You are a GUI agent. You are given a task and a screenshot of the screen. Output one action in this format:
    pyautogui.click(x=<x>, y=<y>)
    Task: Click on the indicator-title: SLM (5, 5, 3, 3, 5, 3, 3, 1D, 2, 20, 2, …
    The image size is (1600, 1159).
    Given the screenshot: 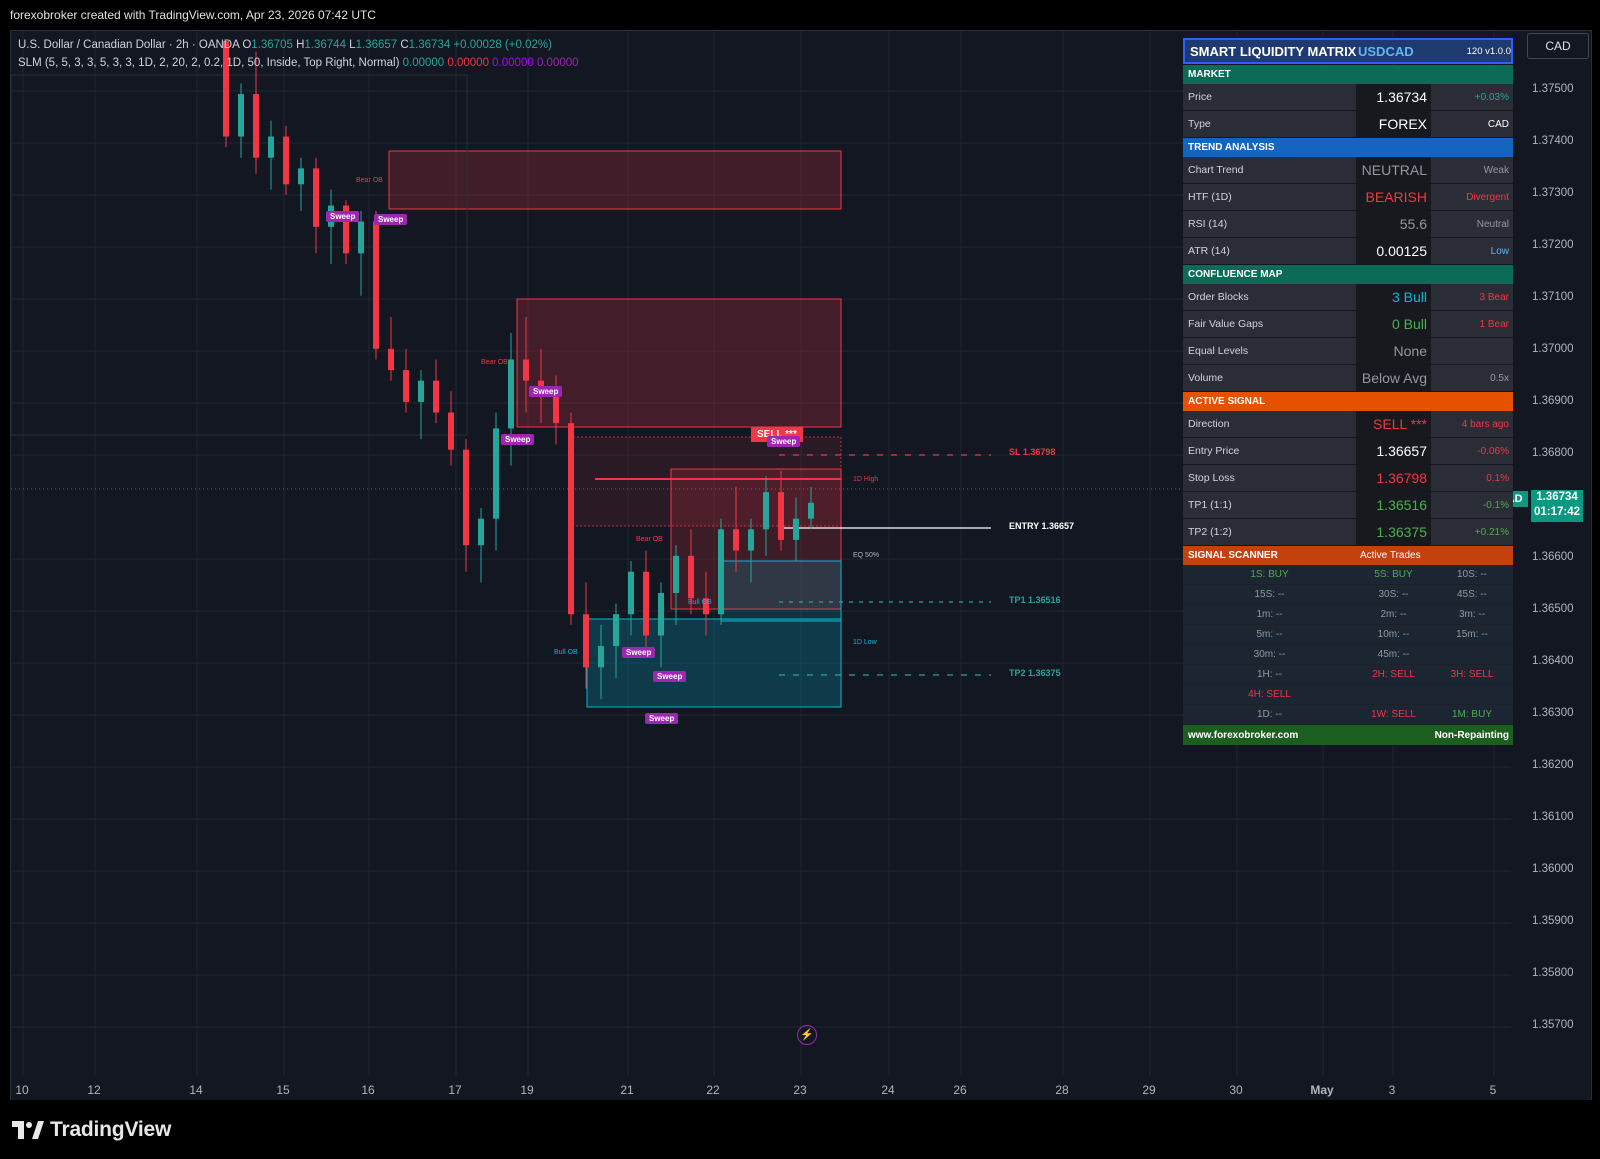 What is the action you would take?
    pyautogui.click(x=208, y=63)
    